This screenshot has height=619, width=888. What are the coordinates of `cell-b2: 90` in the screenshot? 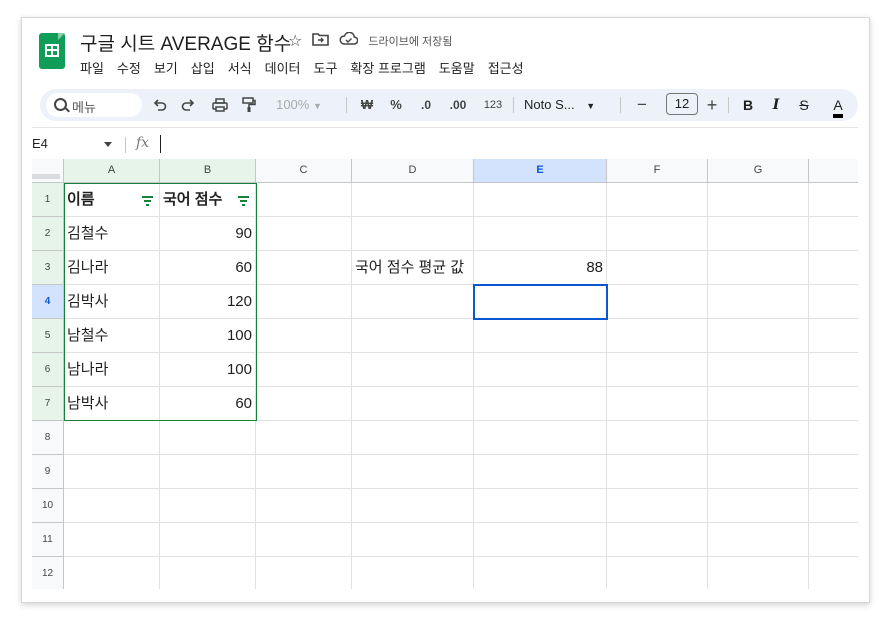 It's located at (208, 234).